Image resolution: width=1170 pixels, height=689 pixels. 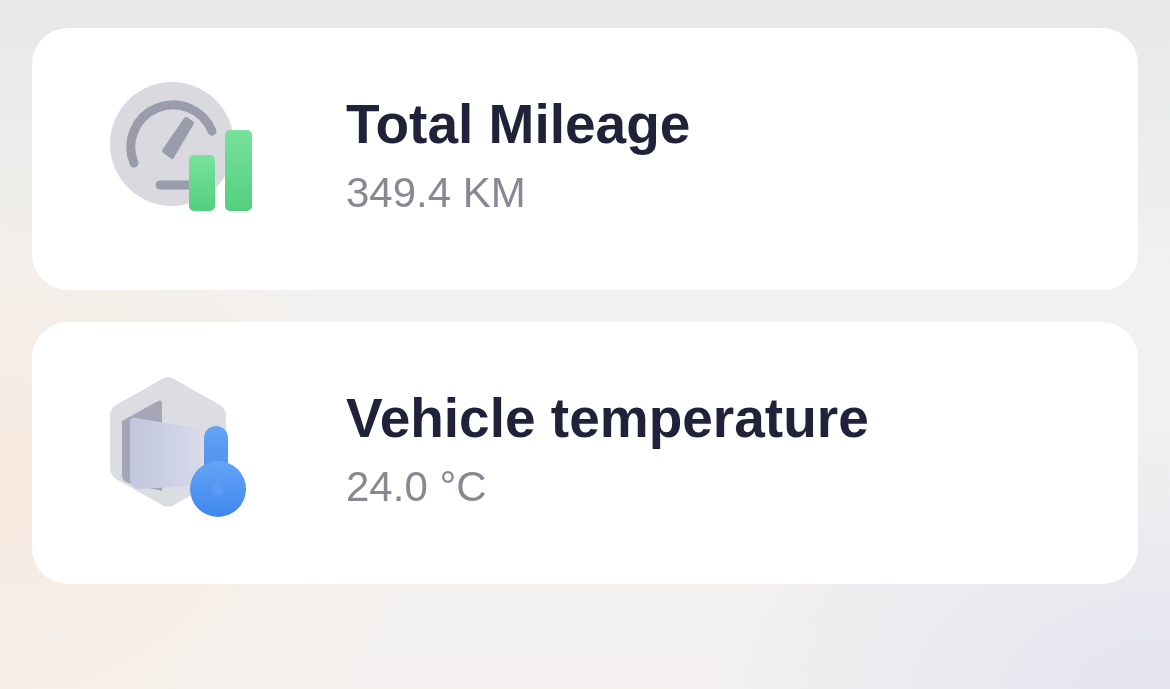 What do you see at coordinates (518, 124) in the screenshot?
I see `stat-title: Total Mileage` at bounding box center [518, 124].